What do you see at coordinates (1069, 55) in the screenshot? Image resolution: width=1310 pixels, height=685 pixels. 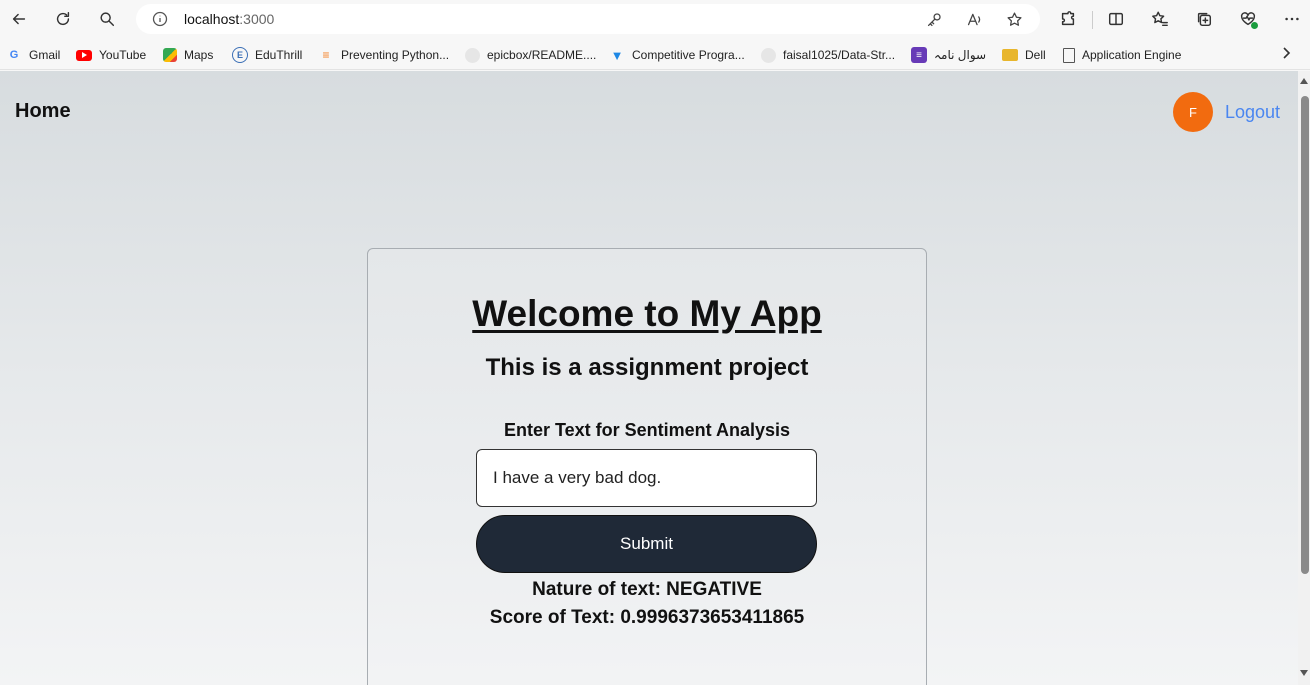 I see `page-icon` at bounding box center [1069, 55].